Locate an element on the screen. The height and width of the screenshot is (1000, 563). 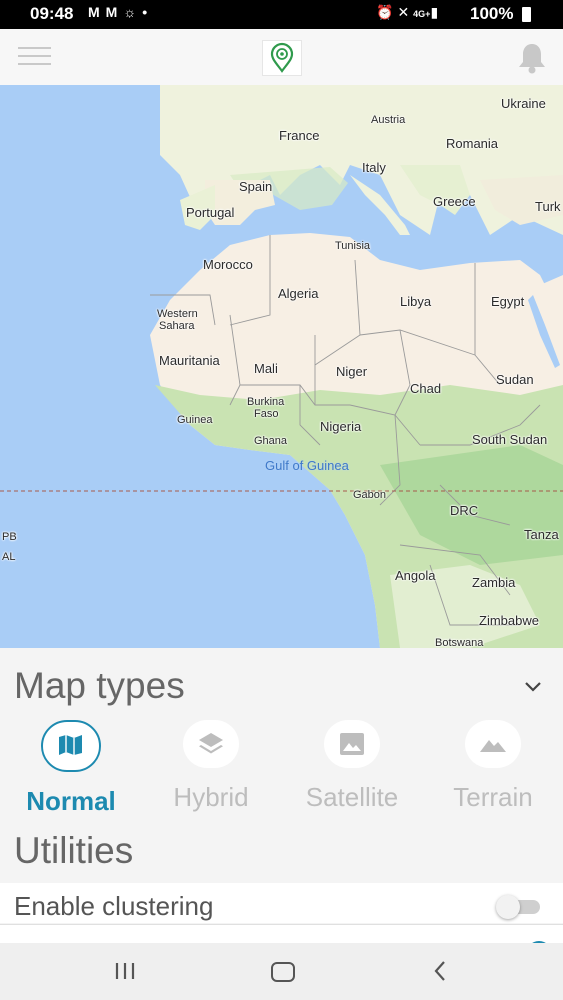
map-label-greece: Greece is located at coordinates (454, 201).